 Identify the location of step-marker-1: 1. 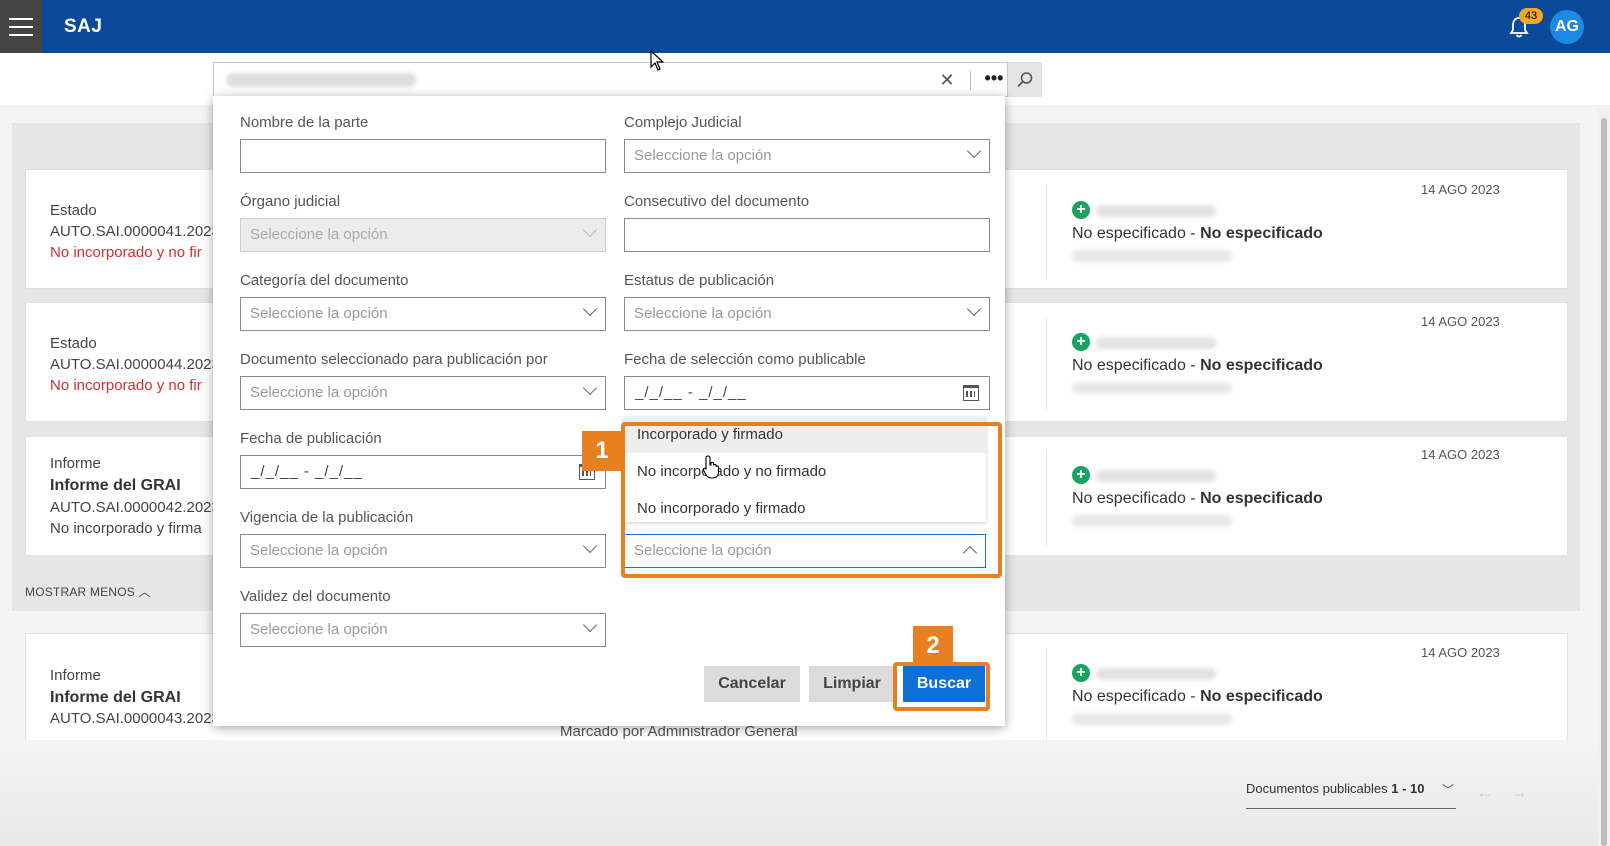
(602, 451).